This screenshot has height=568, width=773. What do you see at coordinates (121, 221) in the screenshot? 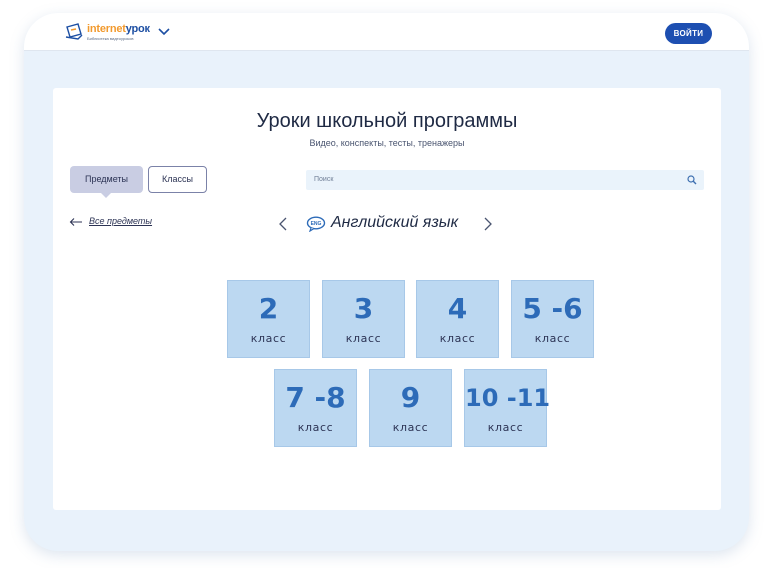
I see `all-subjects-label: Все предметы` at bounding box center [121, 221].